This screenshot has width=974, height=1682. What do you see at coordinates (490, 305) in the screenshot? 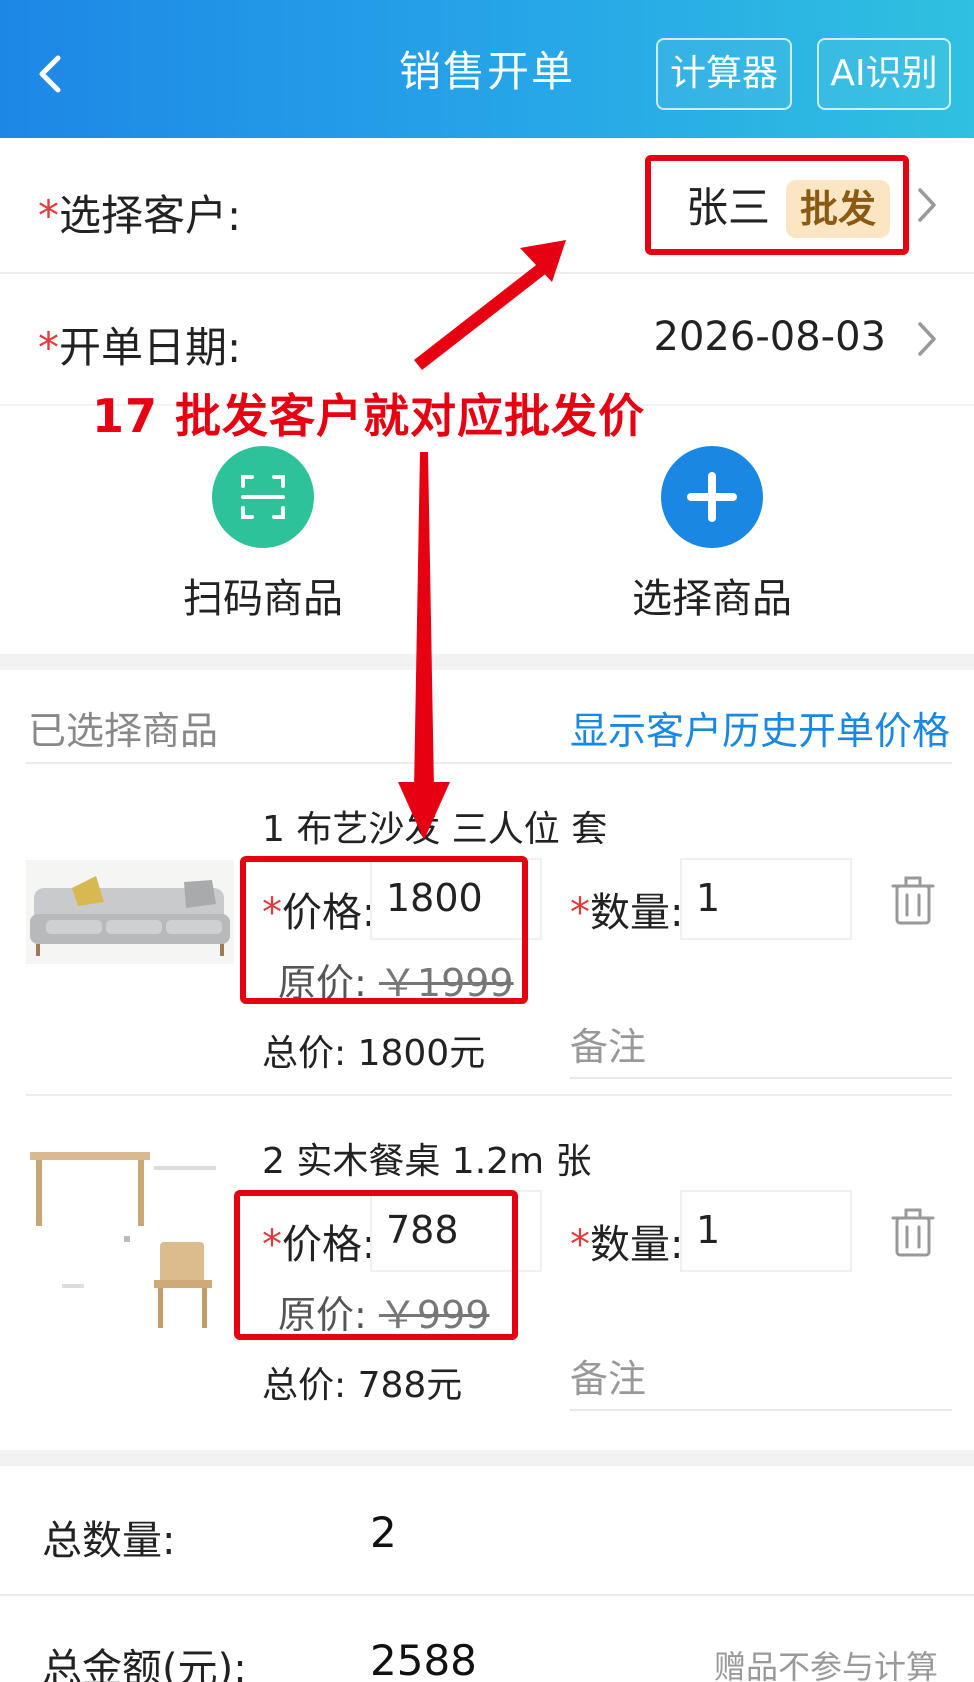
I see `annotation-arrow-up` at bounding box center [490, 305].